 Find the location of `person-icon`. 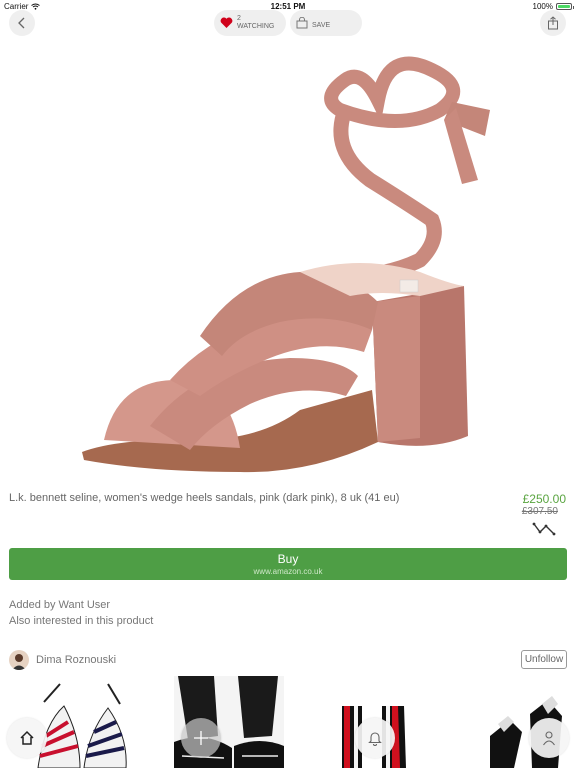

person-icon is located at coordinates (549, 738).